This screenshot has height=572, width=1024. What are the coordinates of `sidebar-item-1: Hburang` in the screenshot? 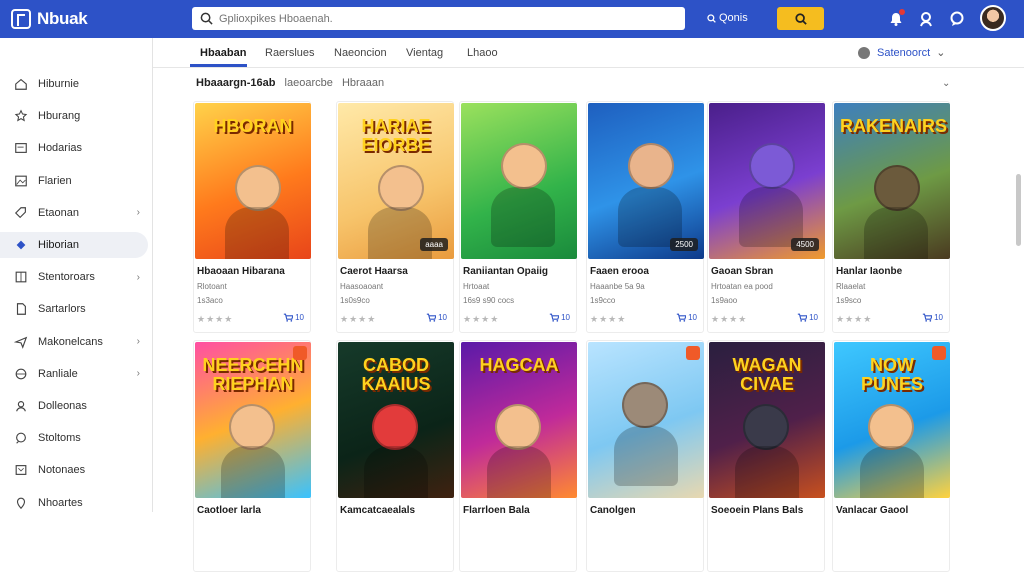 It's located at (74, 116).